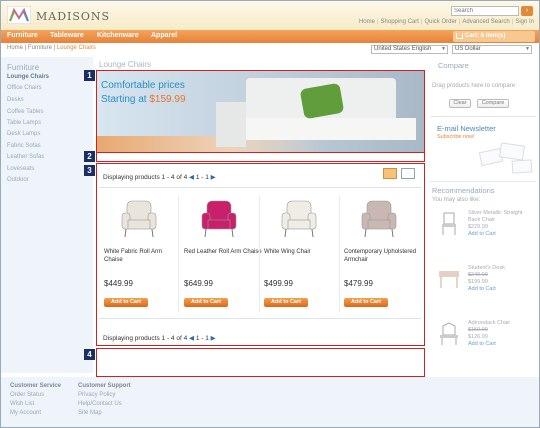  What do you see at coordinates (524, 22) in the screenshot?
I see `toplink-sign-in: Sign In` at bounding box center [524, 22].